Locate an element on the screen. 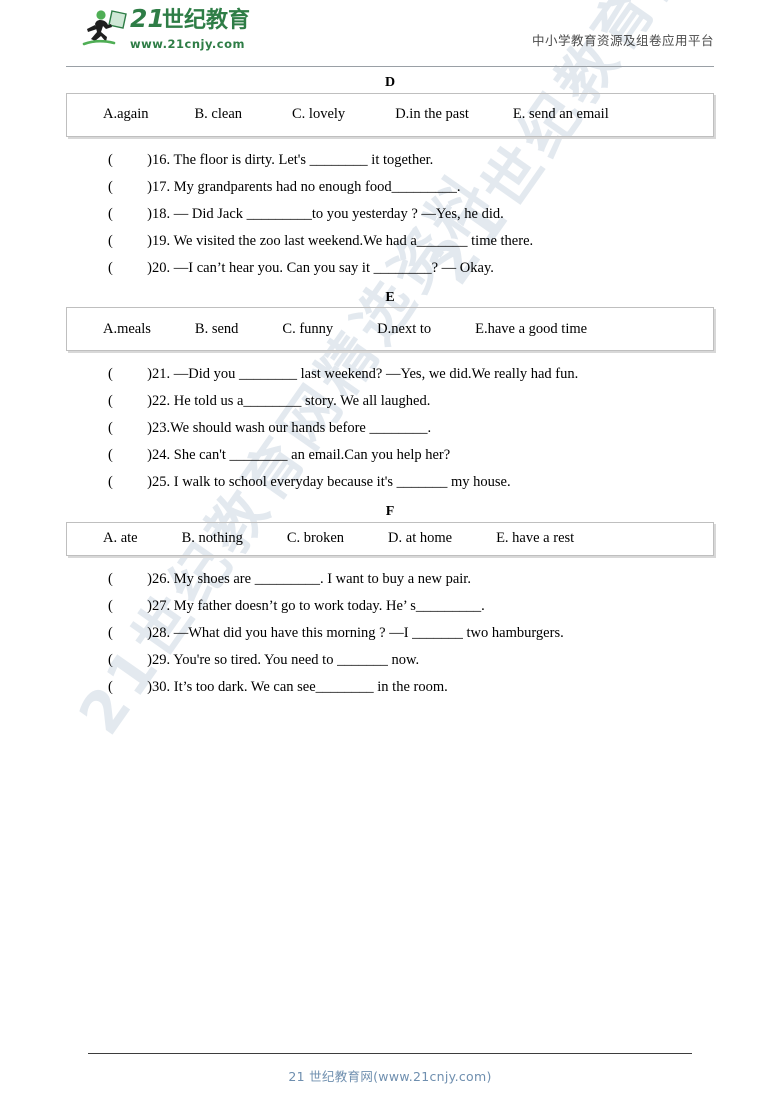  footer-site-label: 21 世纪教育网(www.21cnjy.com) is located at coordinates (390, 1076).